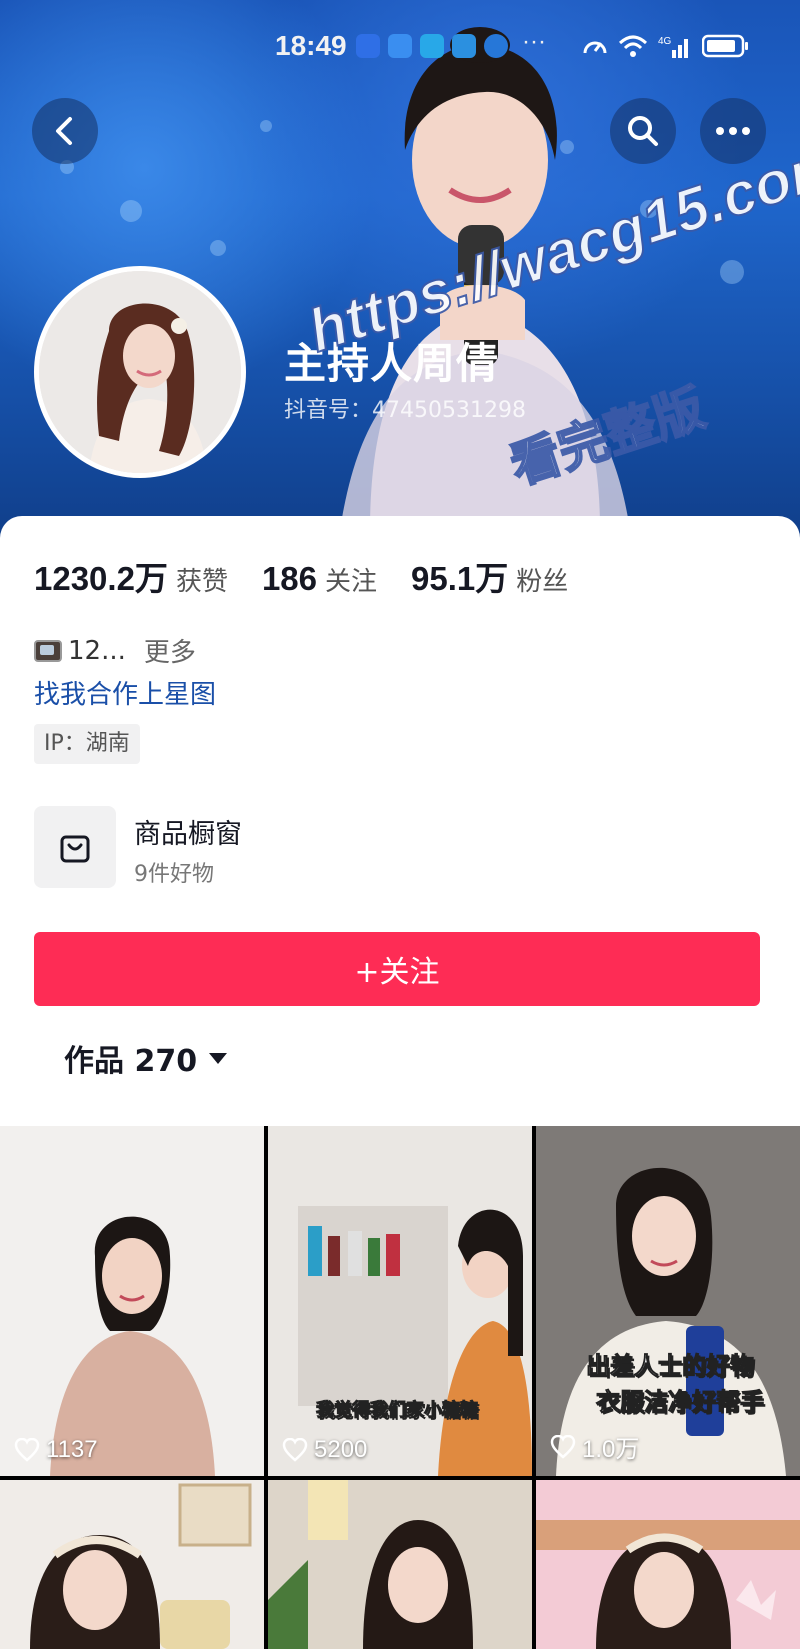 This screenshot has width=800, height=1649. I want to click on speed-icon, so click(595, 47).